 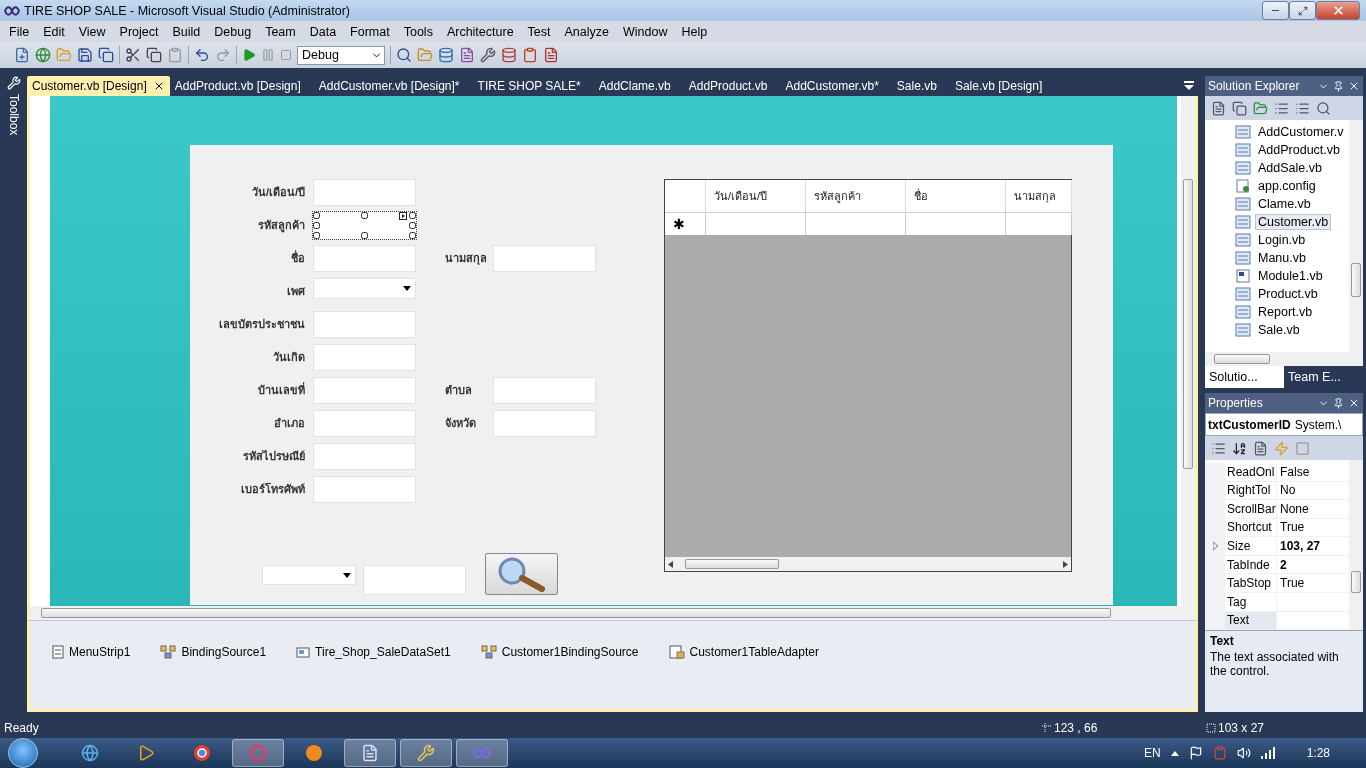 I want to click on find-icon, so click(x=404, y=55).